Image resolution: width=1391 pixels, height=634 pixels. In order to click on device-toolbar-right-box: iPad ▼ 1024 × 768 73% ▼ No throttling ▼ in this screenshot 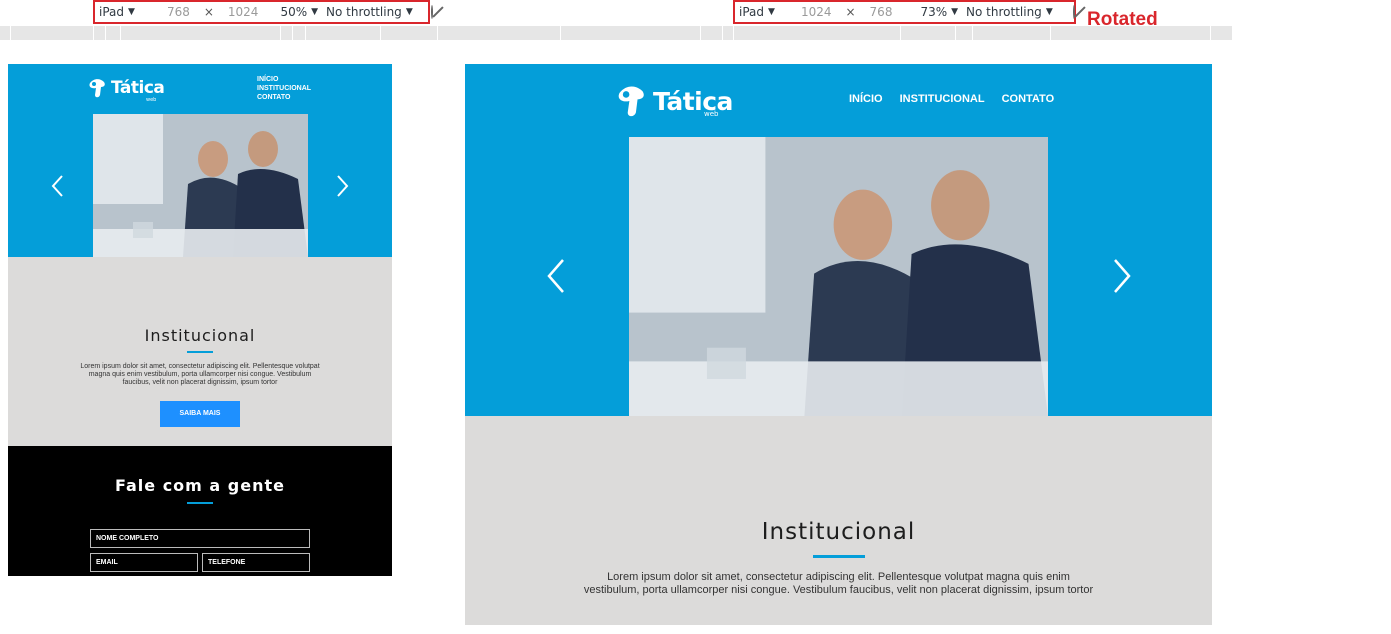, I will do `click(904, 12)`.